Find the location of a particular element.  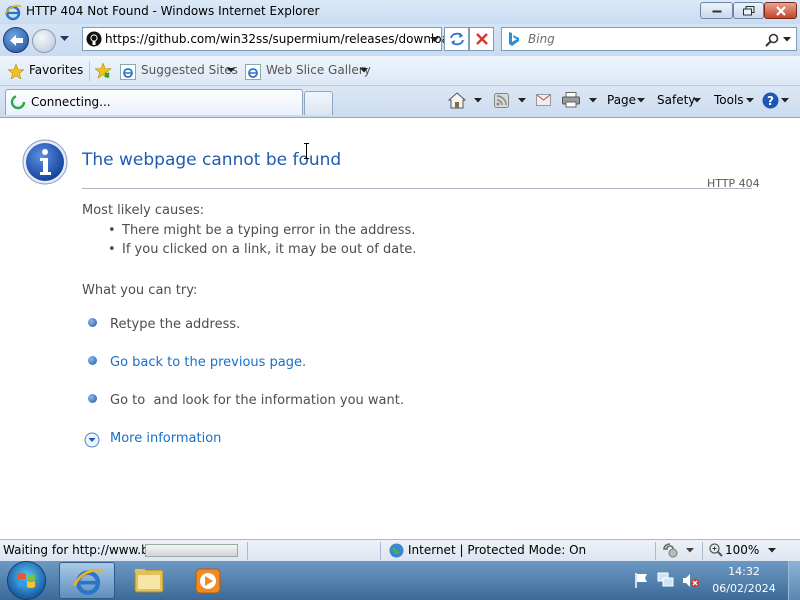

restore-button is located at coordinates (748, 10).